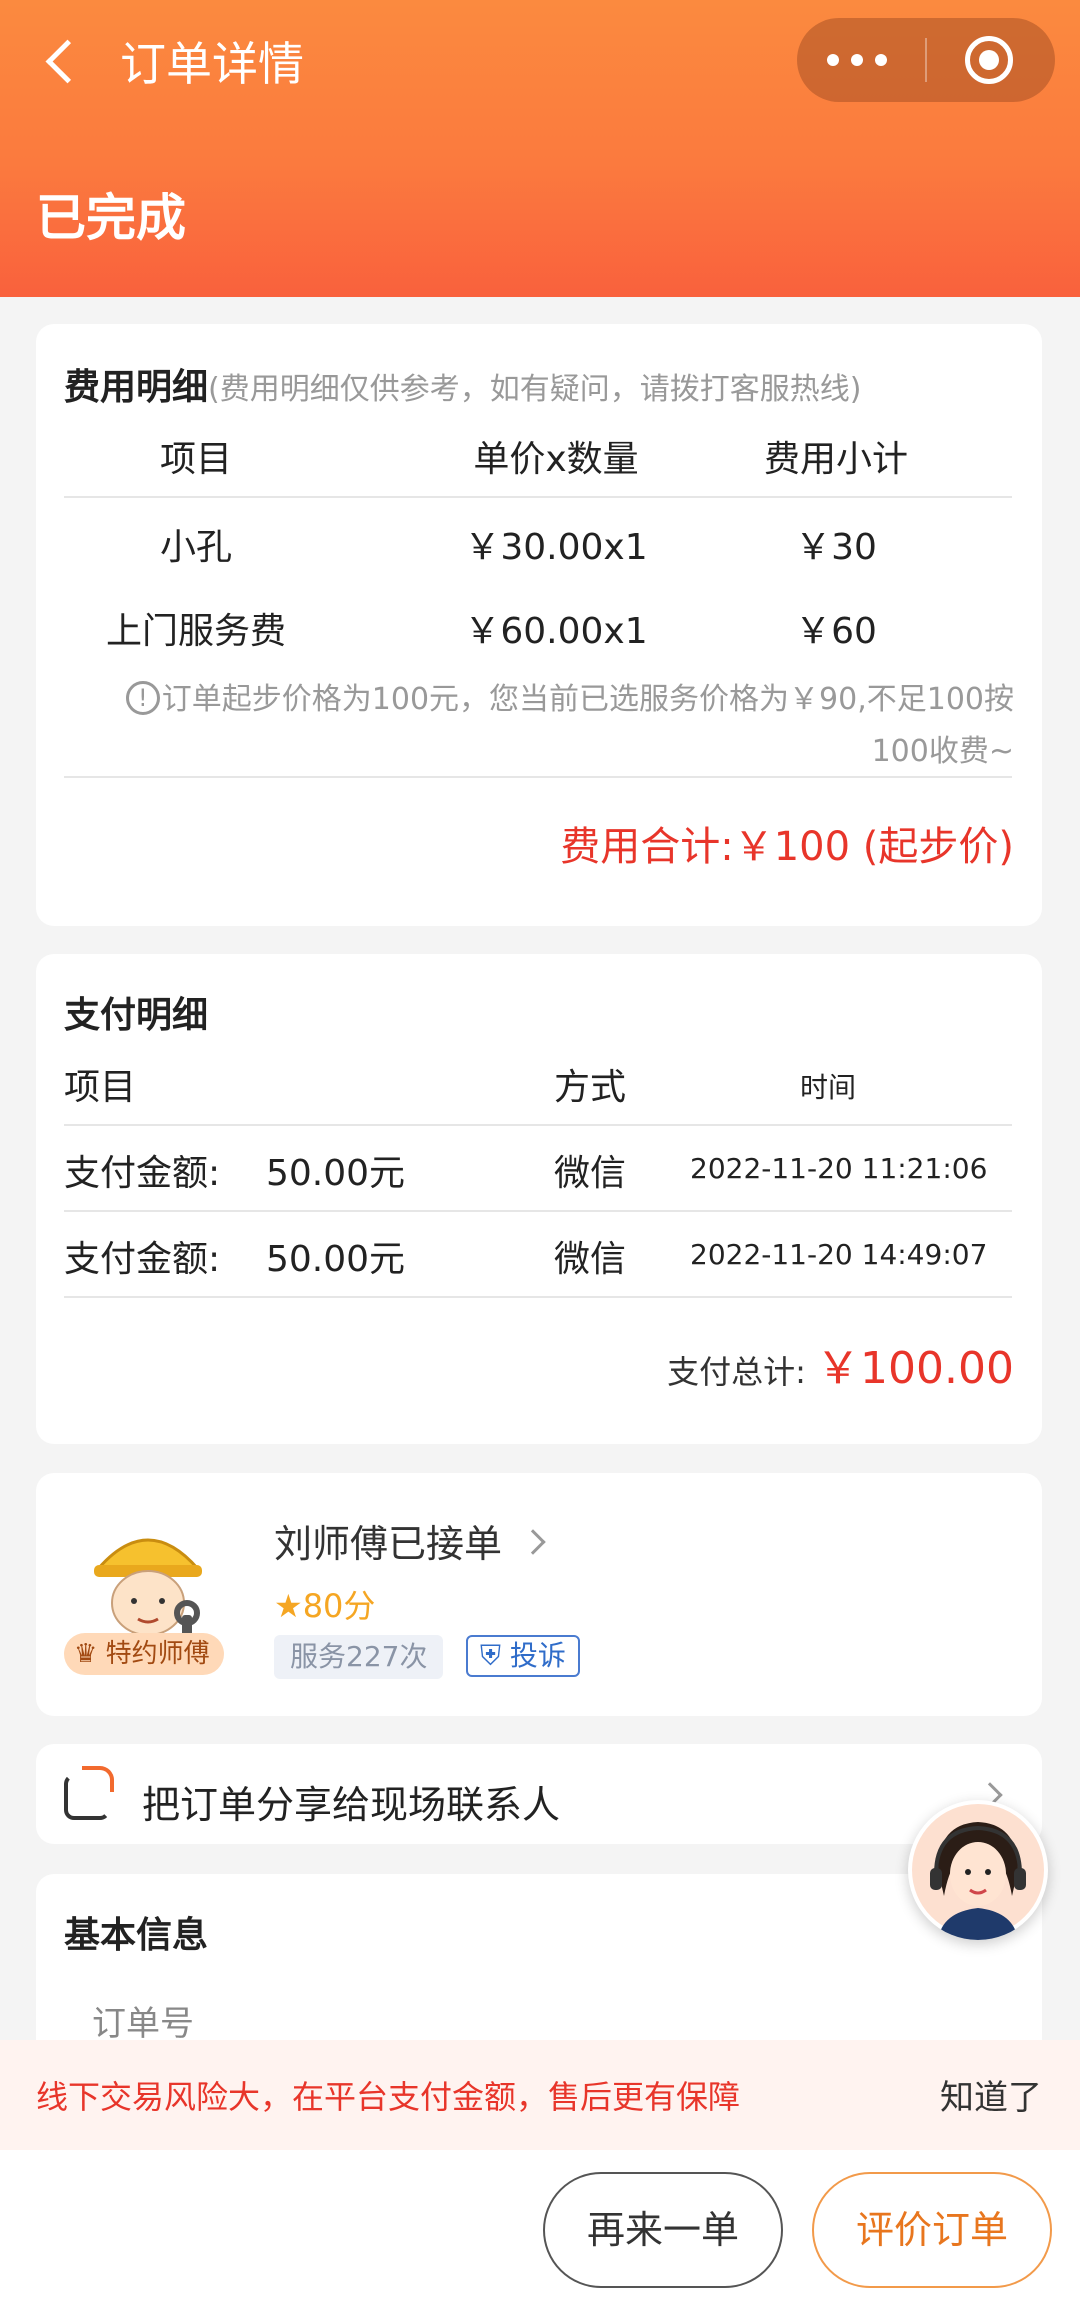  Describe the element at coordinates (539, 1594) in the screenshot. I see `master-card: ♛ 特约师傅 刘师傅已接单 ★80分 服务227次 ⛨ 投诉` at that location.